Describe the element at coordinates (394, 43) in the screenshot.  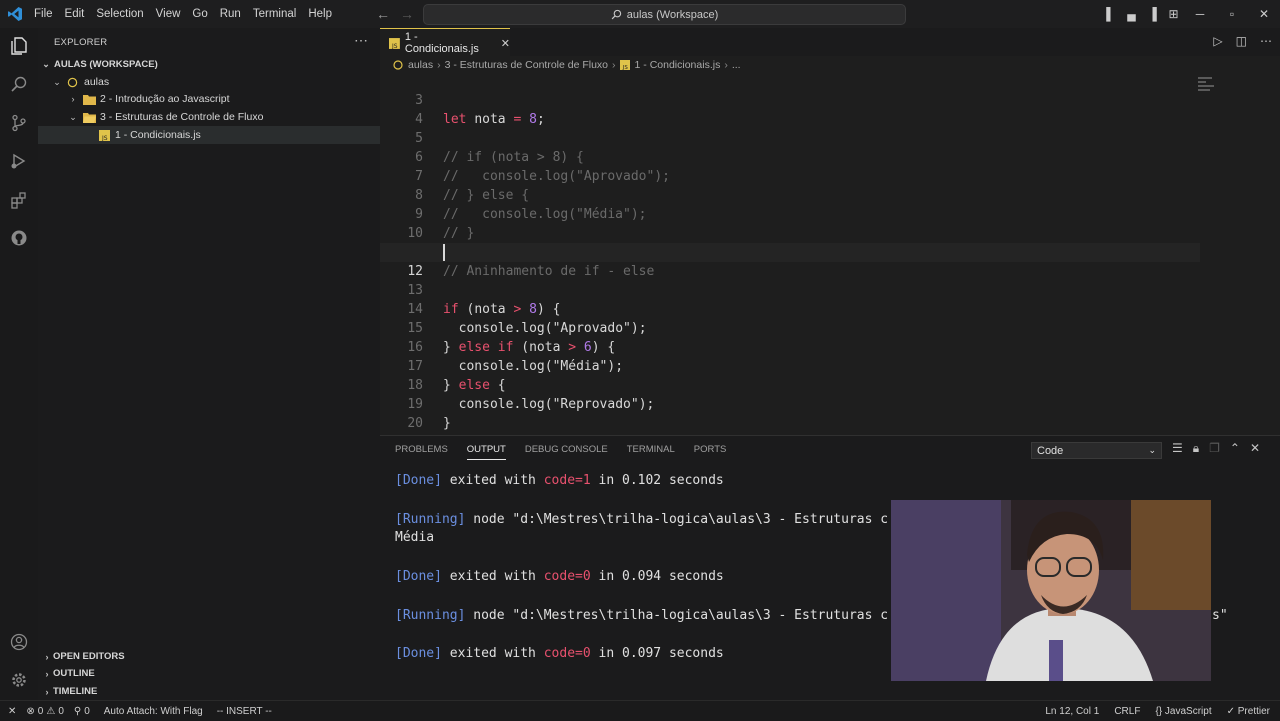
I see `javascript-file-icon: JS` at that location.